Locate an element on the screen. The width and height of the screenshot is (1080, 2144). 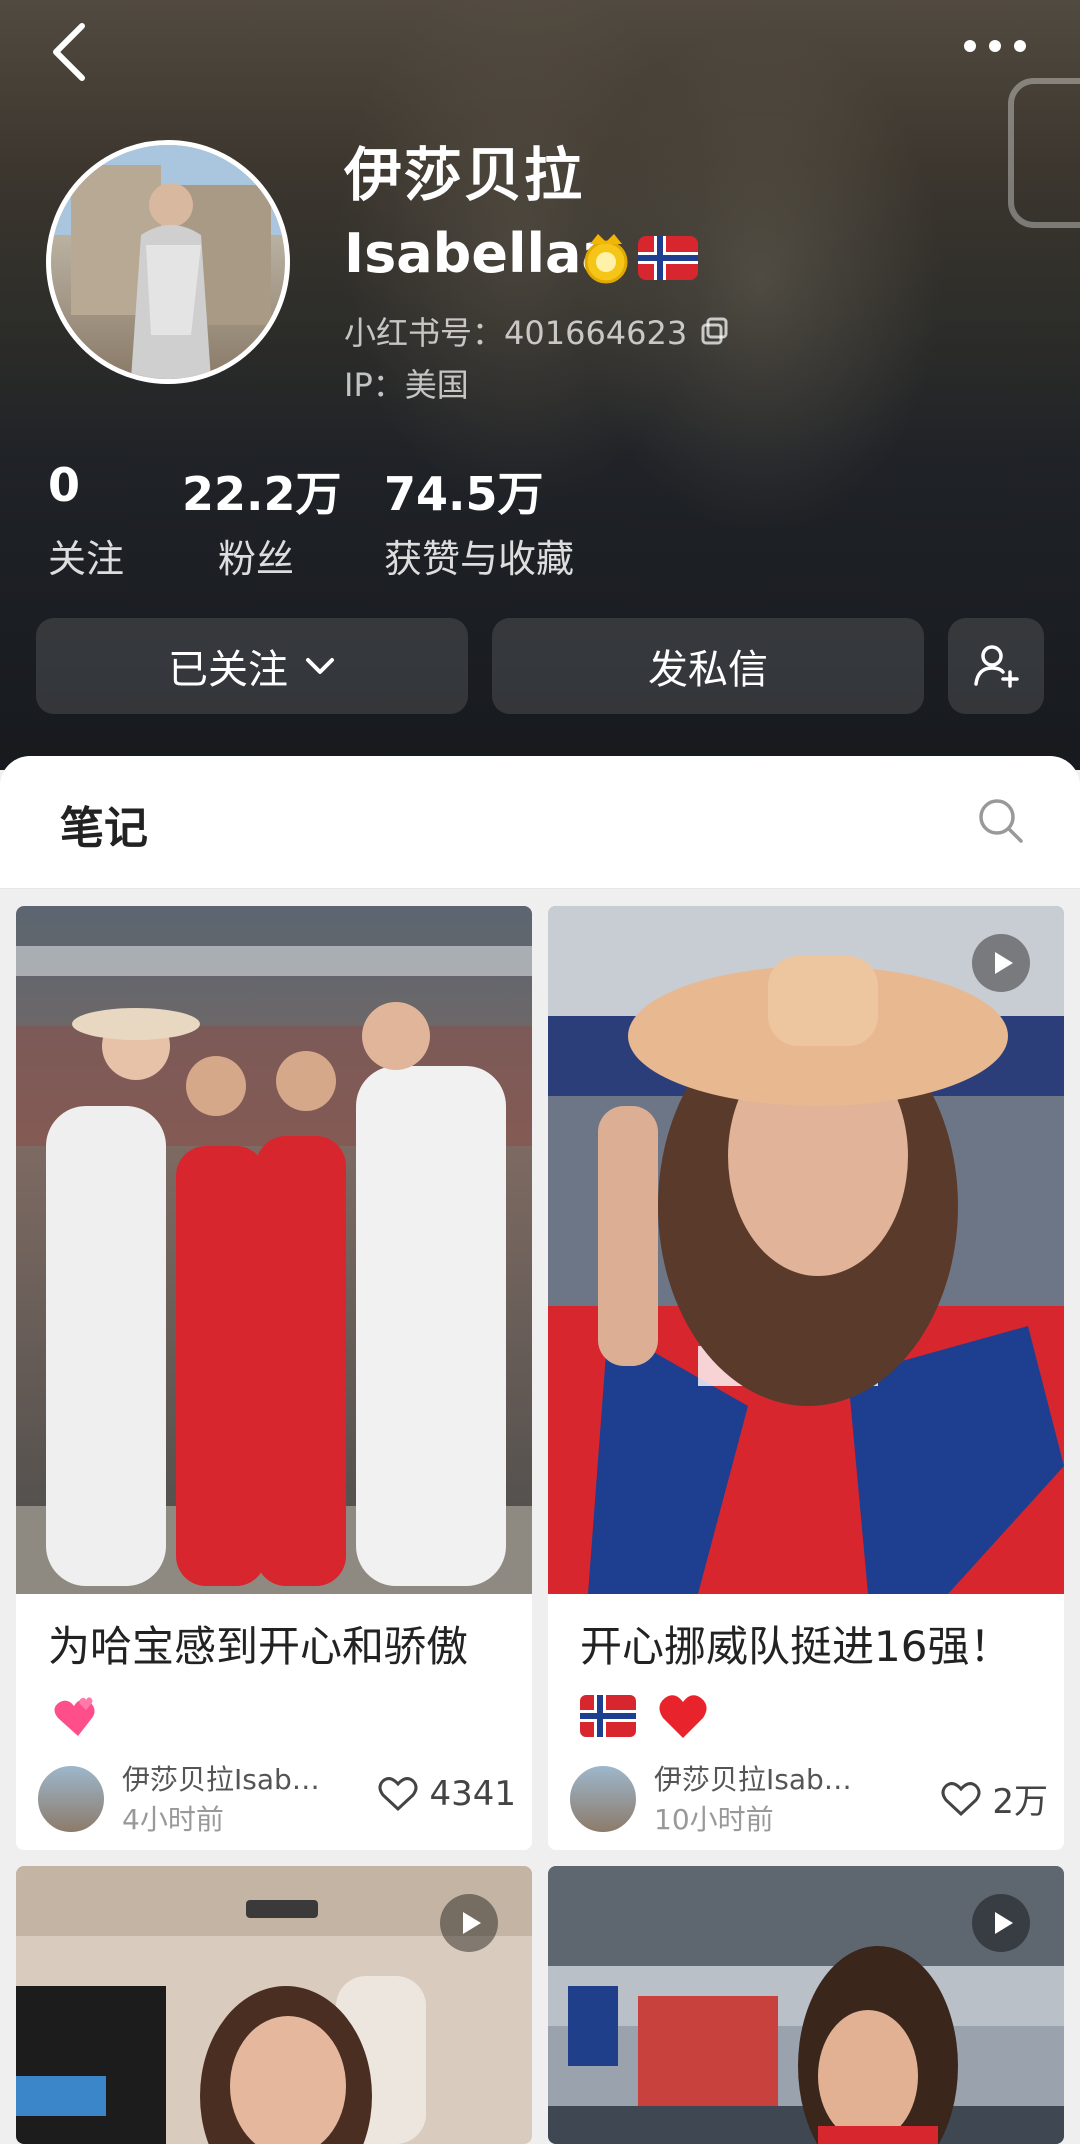
stat-value: 22.2万 is located at coordinates (262, 494).